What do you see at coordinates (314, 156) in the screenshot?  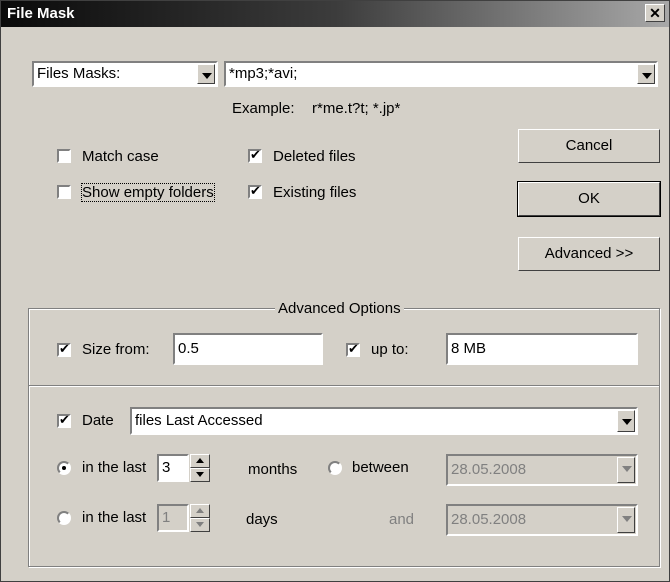 I see `deleted-files-label: Deleted files` at bounding box center [314, 156].